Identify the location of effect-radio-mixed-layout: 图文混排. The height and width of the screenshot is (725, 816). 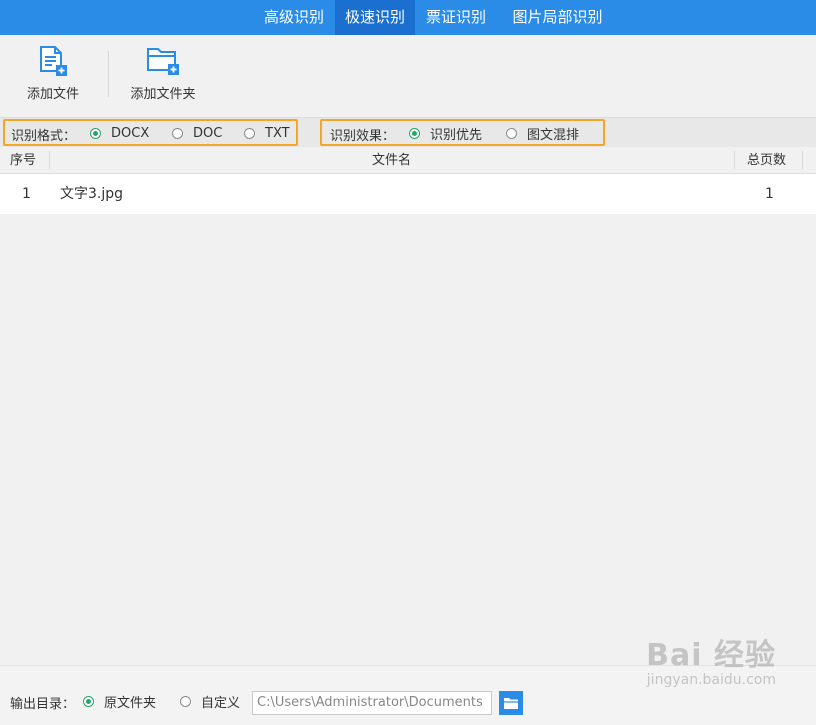
(543, 133).